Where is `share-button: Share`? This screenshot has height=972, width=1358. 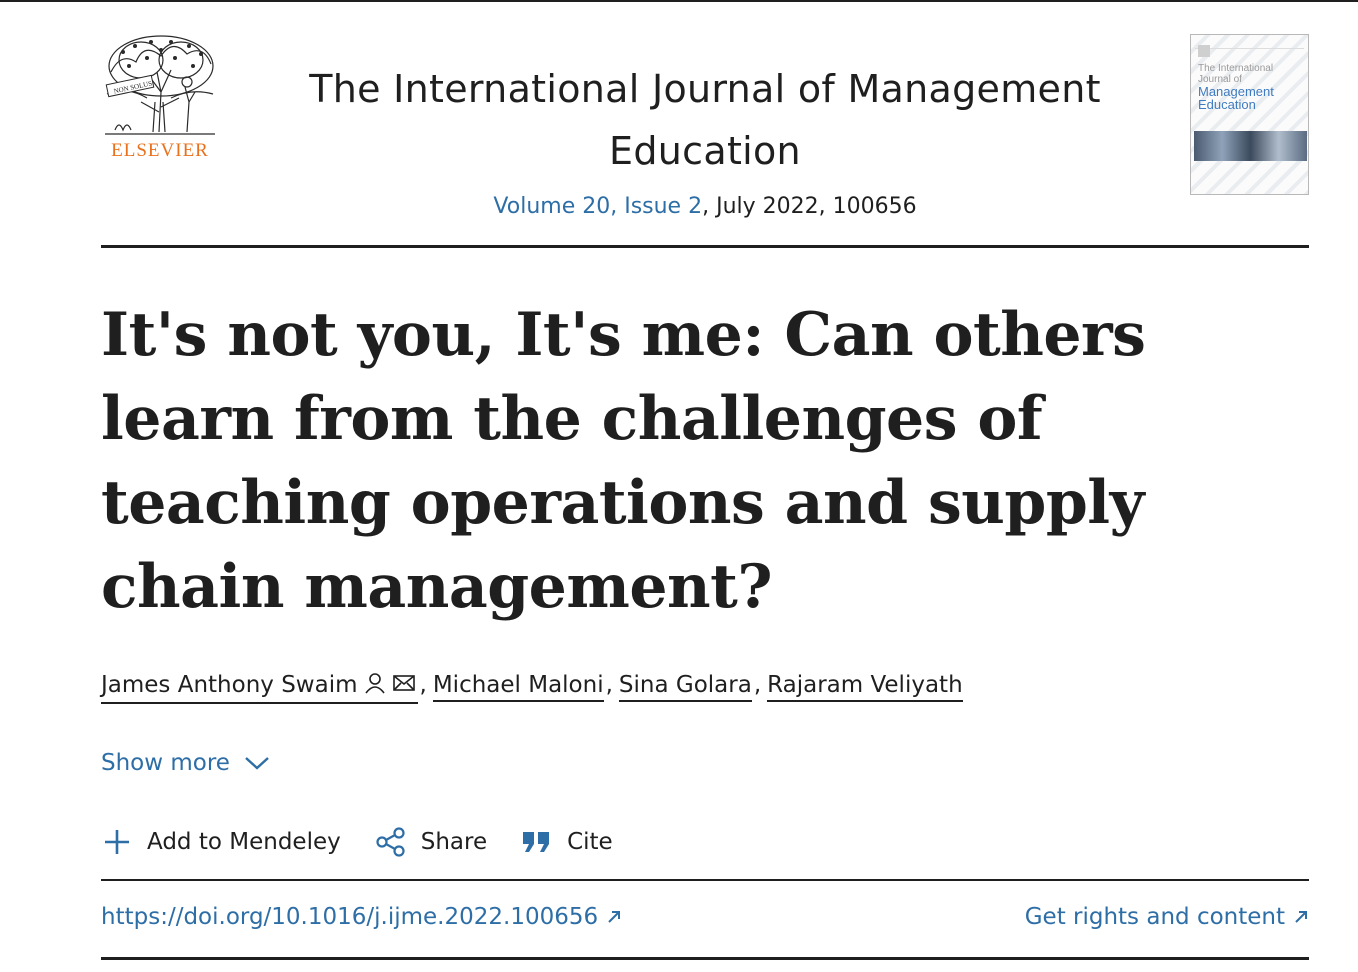 share-button: Share is located at coordinates (431, 842).